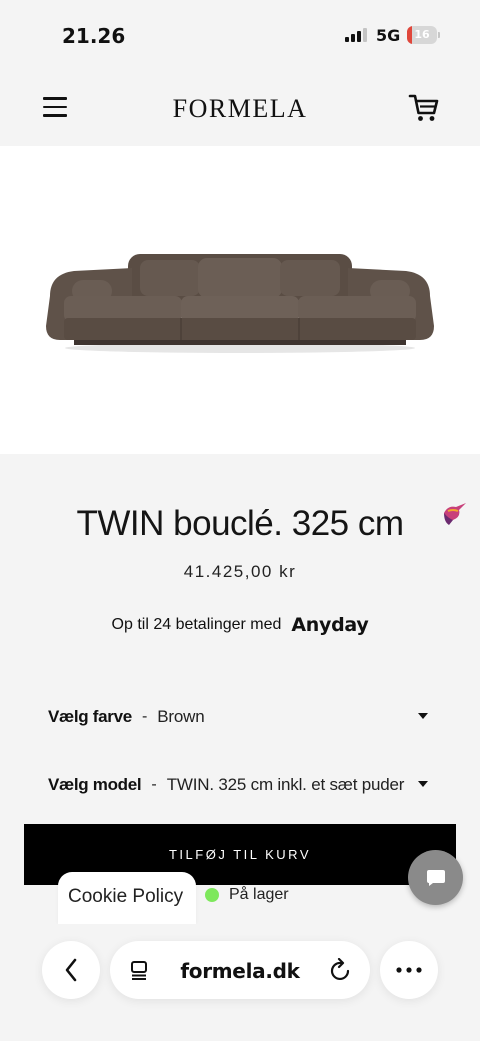  I want to click on network-type: 5G, so click(388, 35).